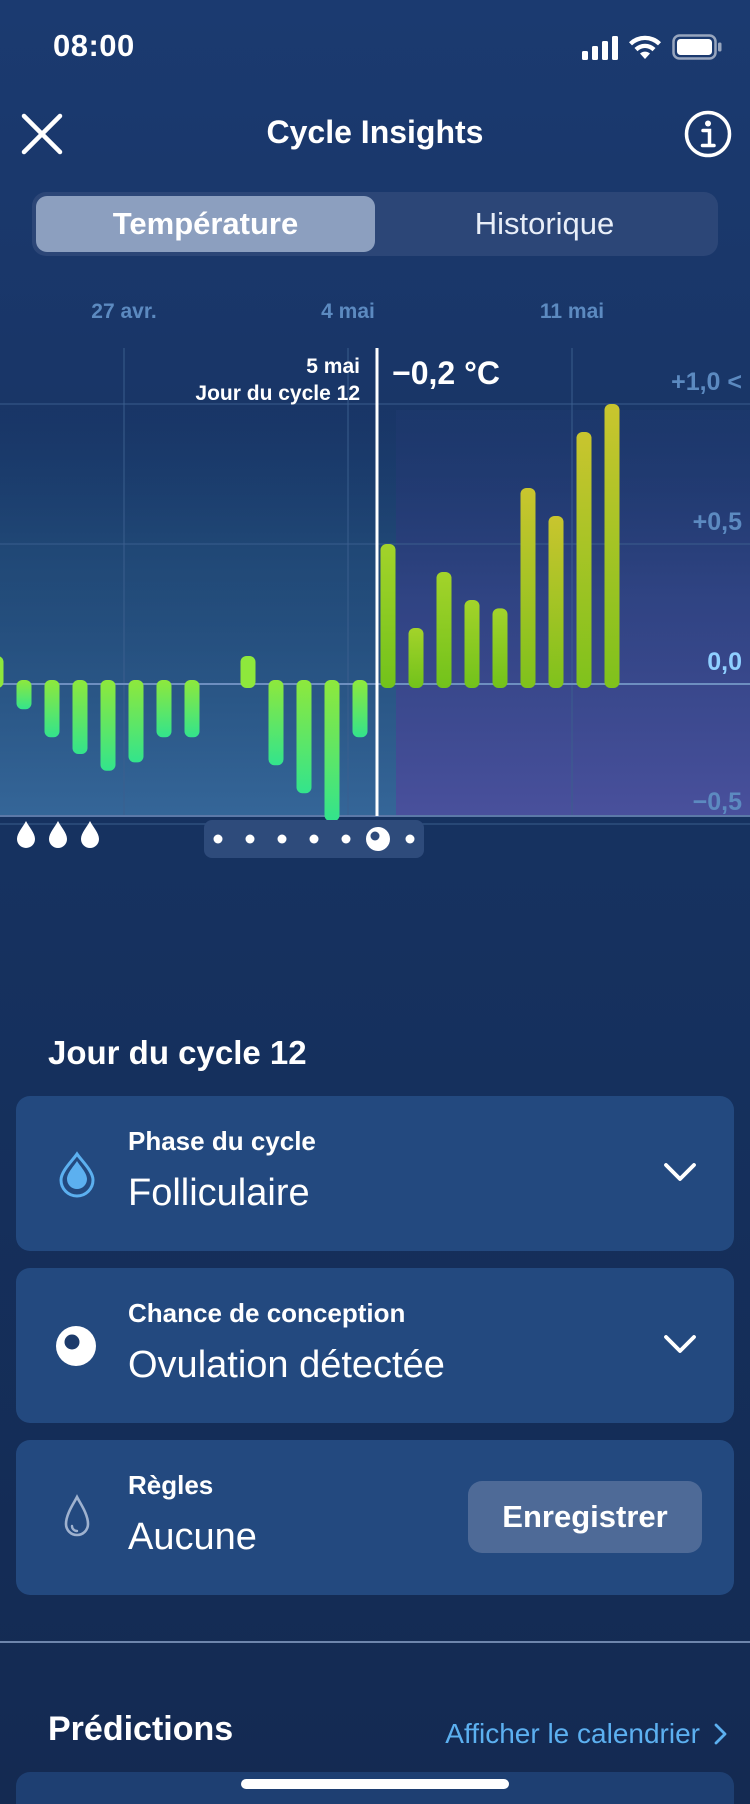 The image size is (750, 1804). I want to click on info-button, so click(708, 134).